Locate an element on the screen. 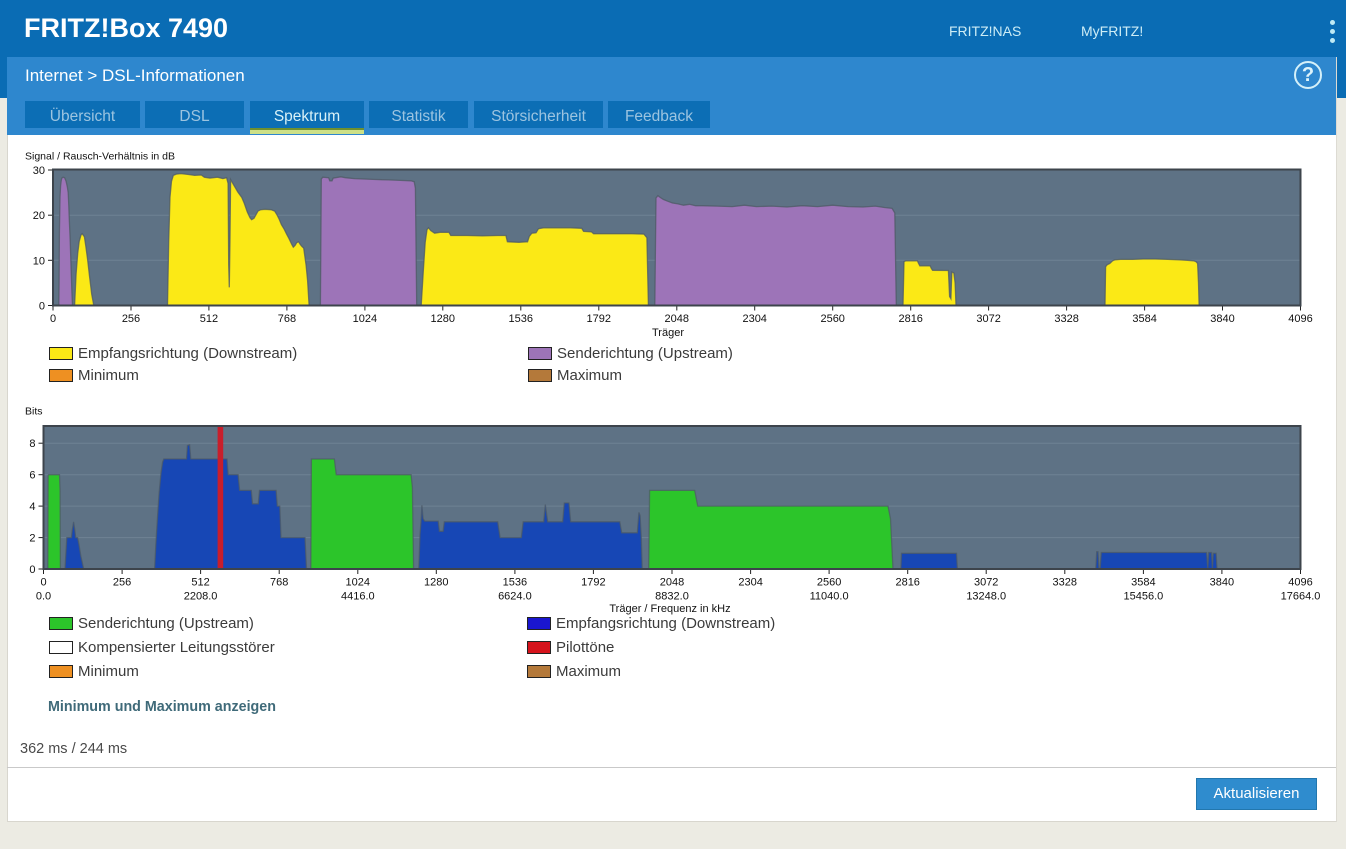 The width and height of the screenshot is (1346, 849). svg-text: Träger / Frequenz in kHz is located at coordinates (669, 609).